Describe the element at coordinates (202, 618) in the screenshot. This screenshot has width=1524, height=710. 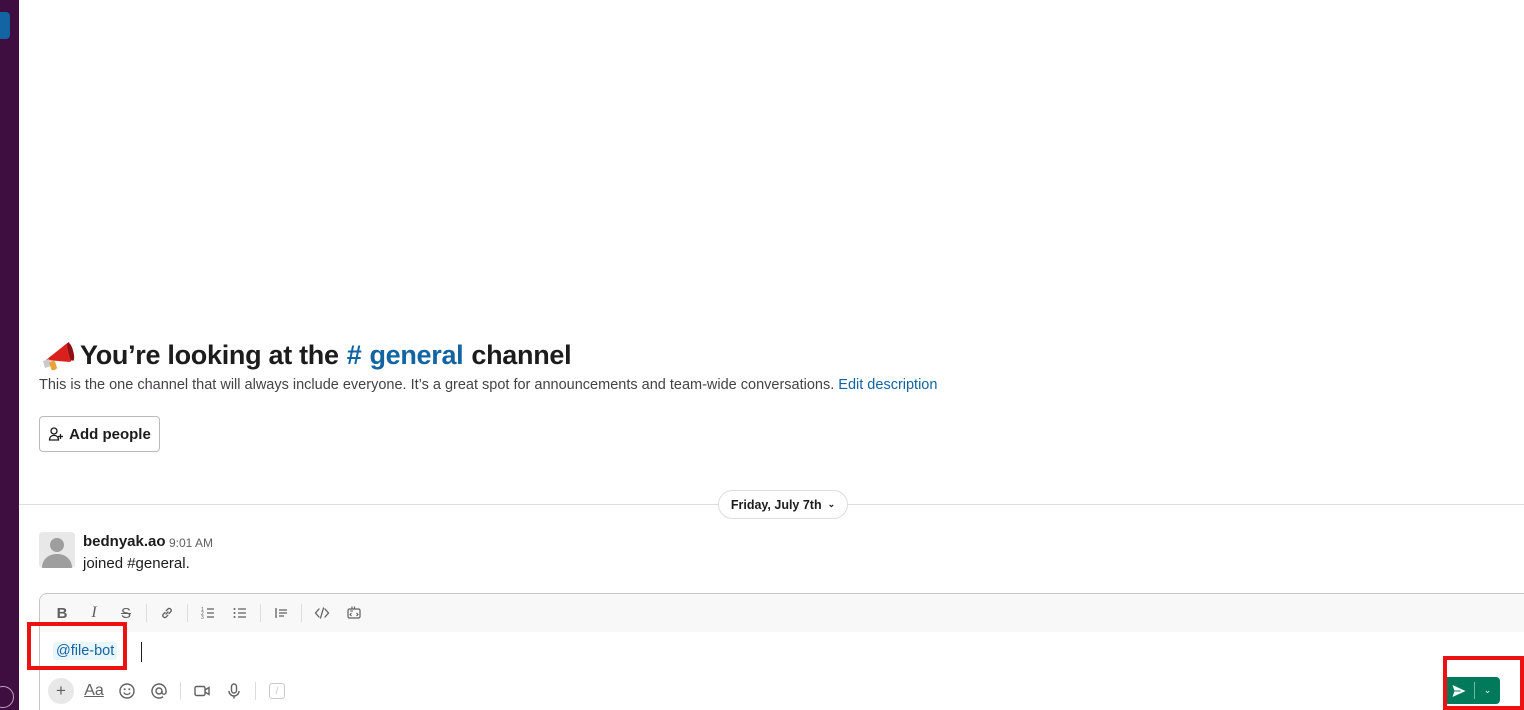
I see `svg-text: 3` at that location.